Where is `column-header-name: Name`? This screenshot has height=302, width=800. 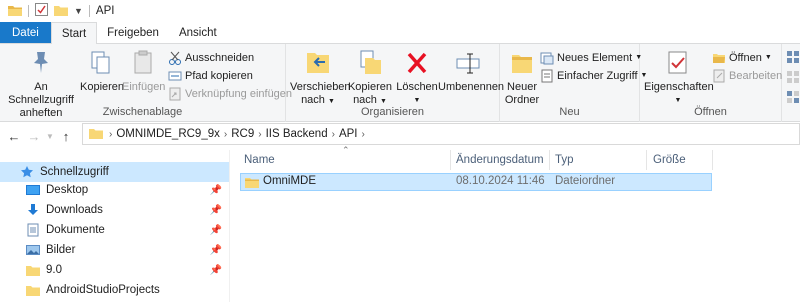 column-header-name: Name is located at coordinates (347, 160).